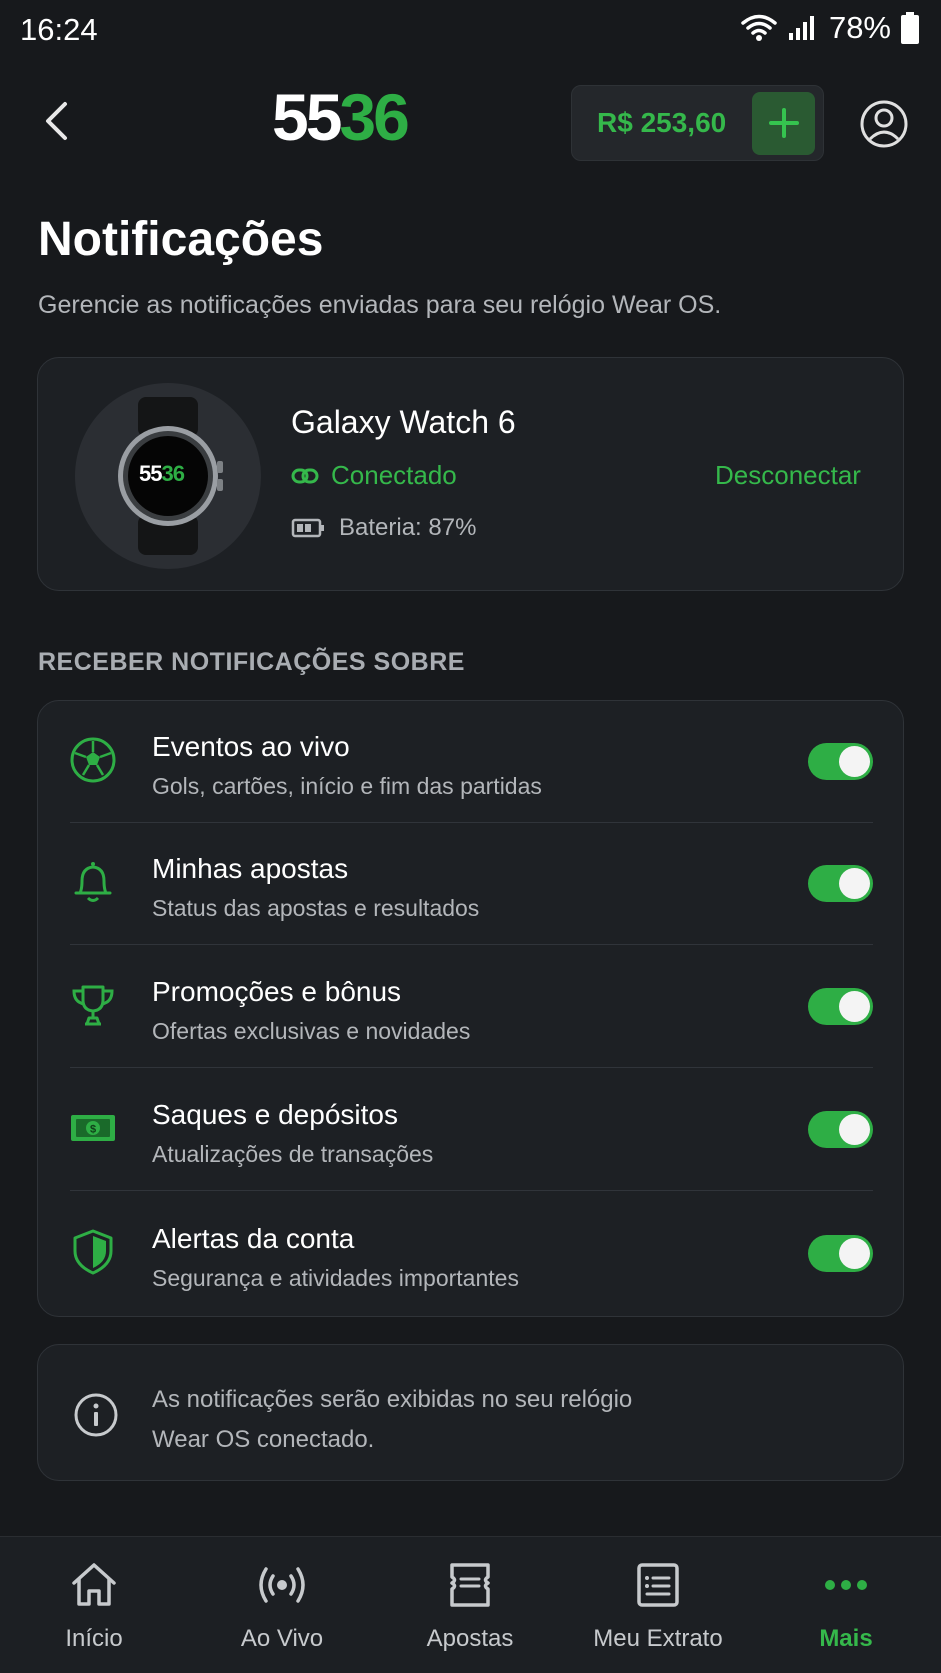 The width and height of the screenshot is (941, 1673). Describe the element at coordinates (59, 29) in the screenshot. I see `status-time: 16:24` at that location.